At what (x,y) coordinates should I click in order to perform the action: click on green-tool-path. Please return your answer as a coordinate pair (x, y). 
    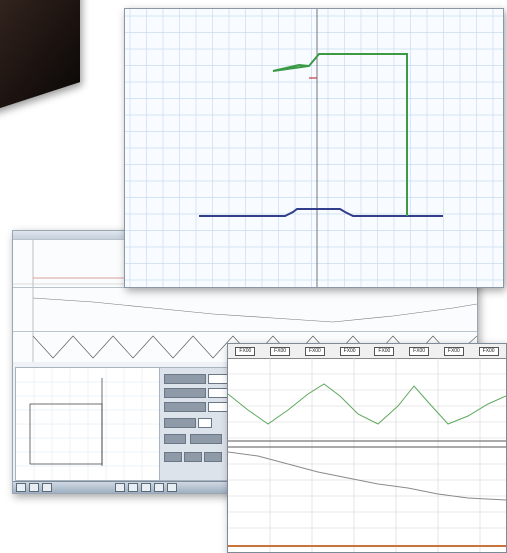
    Looking at the image, I should click on (340, 134).